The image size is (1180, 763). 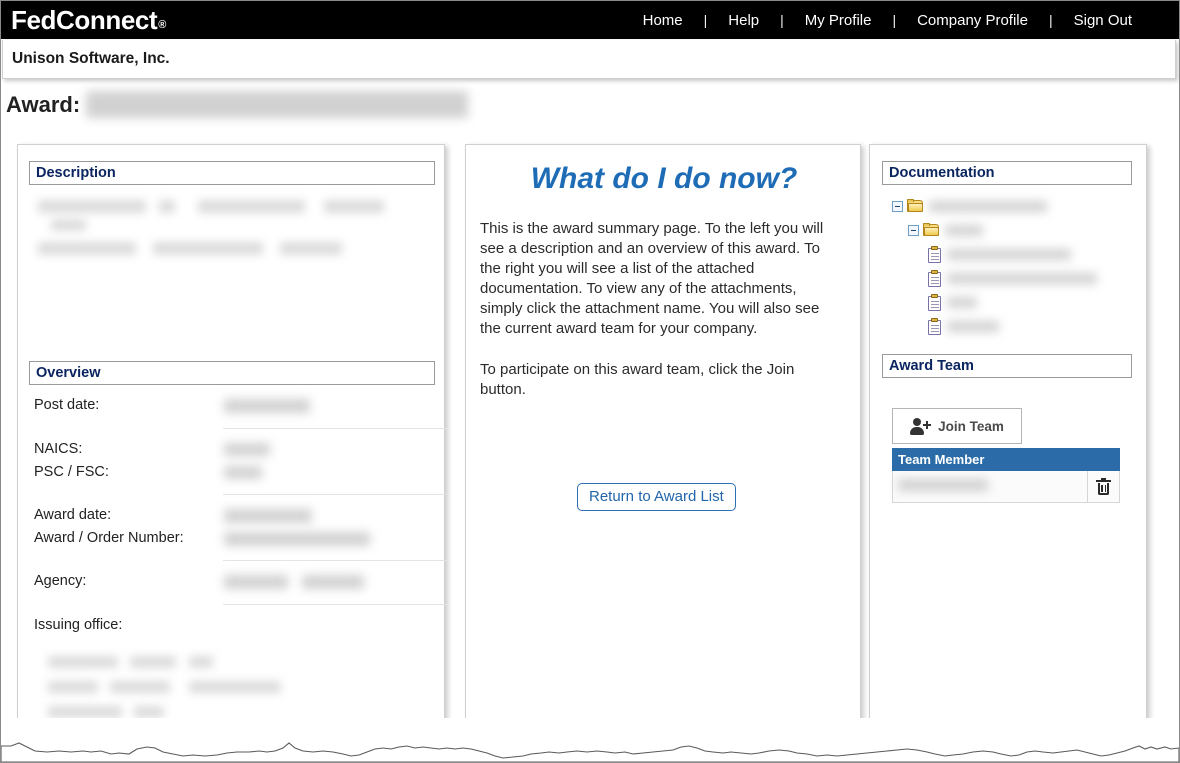 What do you see at coordinates (109, 538) in the screenshot?
I see `overview-label-award-order-number: Award / Order Number:` at bounding box center [109, 538].